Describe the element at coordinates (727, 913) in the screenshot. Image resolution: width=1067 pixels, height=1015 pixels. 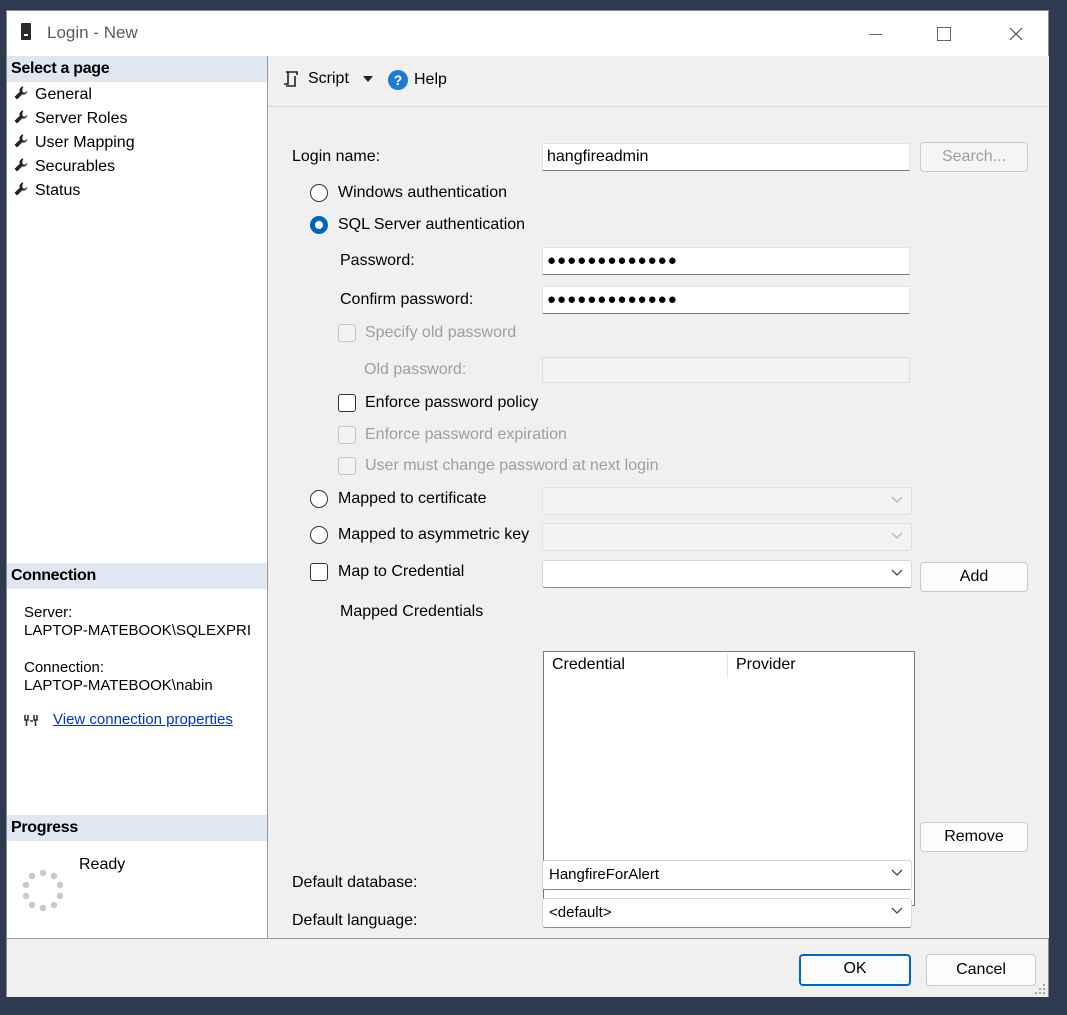
I see `default-language-select: <default>` at that location.